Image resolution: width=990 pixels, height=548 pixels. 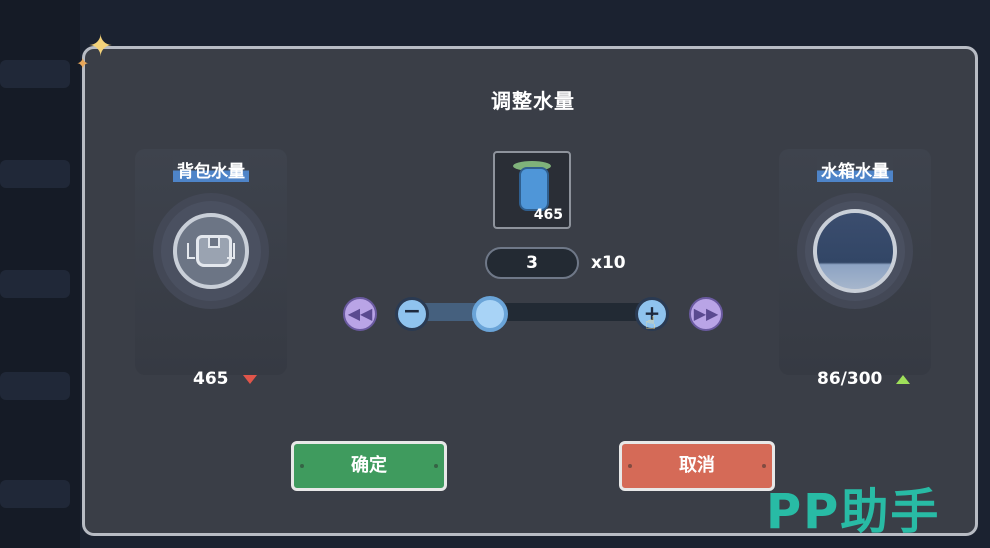 I want to click on rewind-icon: ◀◀, so click(x=360, y=314).